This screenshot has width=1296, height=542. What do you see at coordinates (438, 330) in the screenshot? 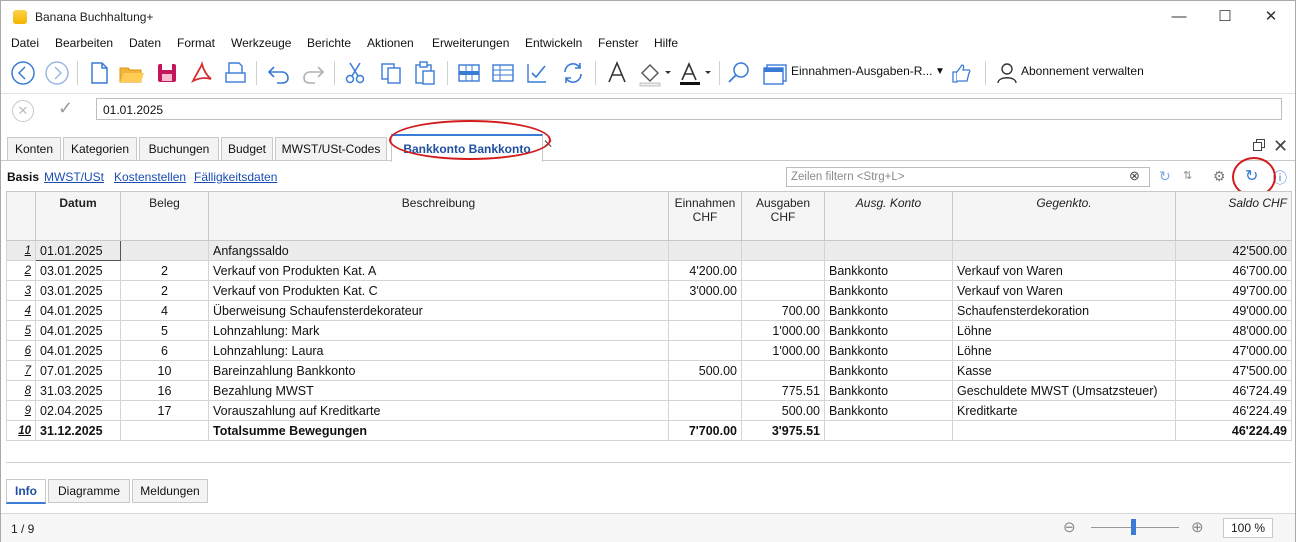
I see `cell-beschreibung: Lohnzahlung: Mark` at bounding box center [438, 330].